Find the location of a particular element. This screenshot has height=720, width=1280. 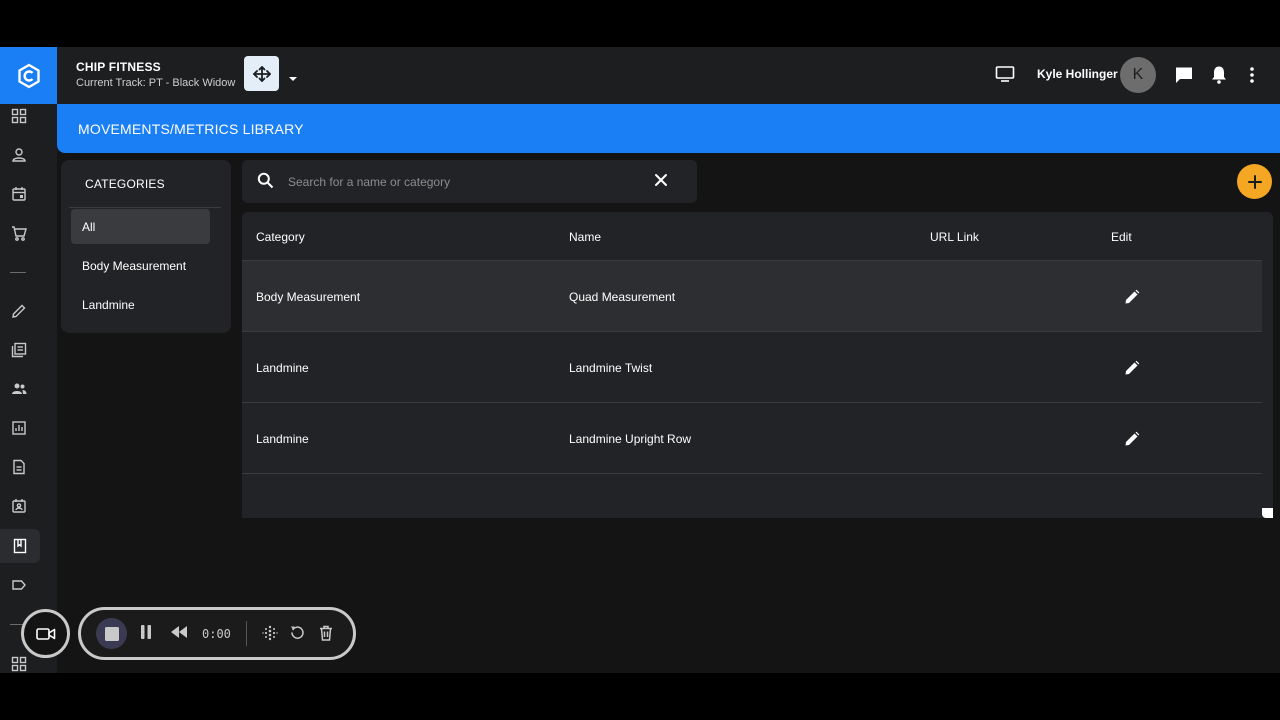

sidebar-item-contacts is located at coordinates (19, 506).